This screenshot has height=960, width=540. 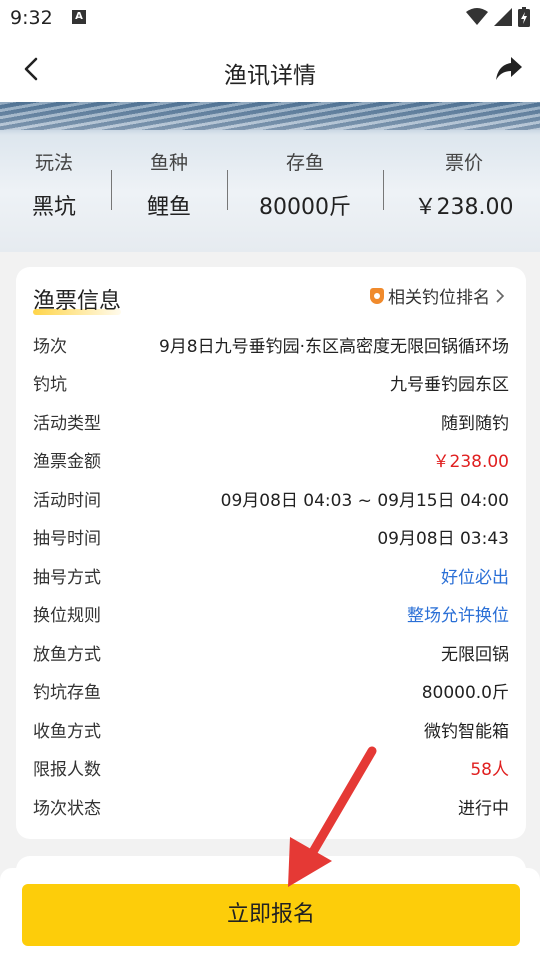 I want to click on spot-ranking-label: 相关钓位排名, so click(x=439, y=298).